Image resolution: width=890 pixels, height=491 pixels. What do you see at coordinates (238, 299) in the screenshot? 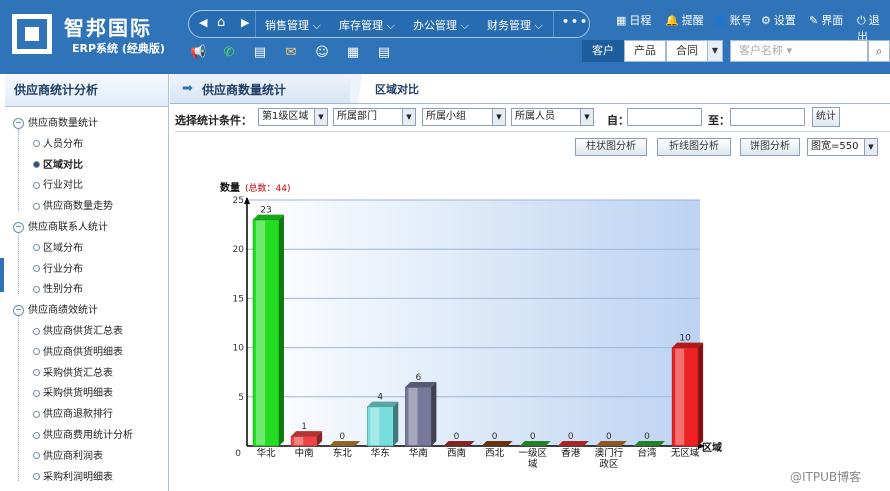
I see `y-tick-label: 15` at bounding box center [238, 299].